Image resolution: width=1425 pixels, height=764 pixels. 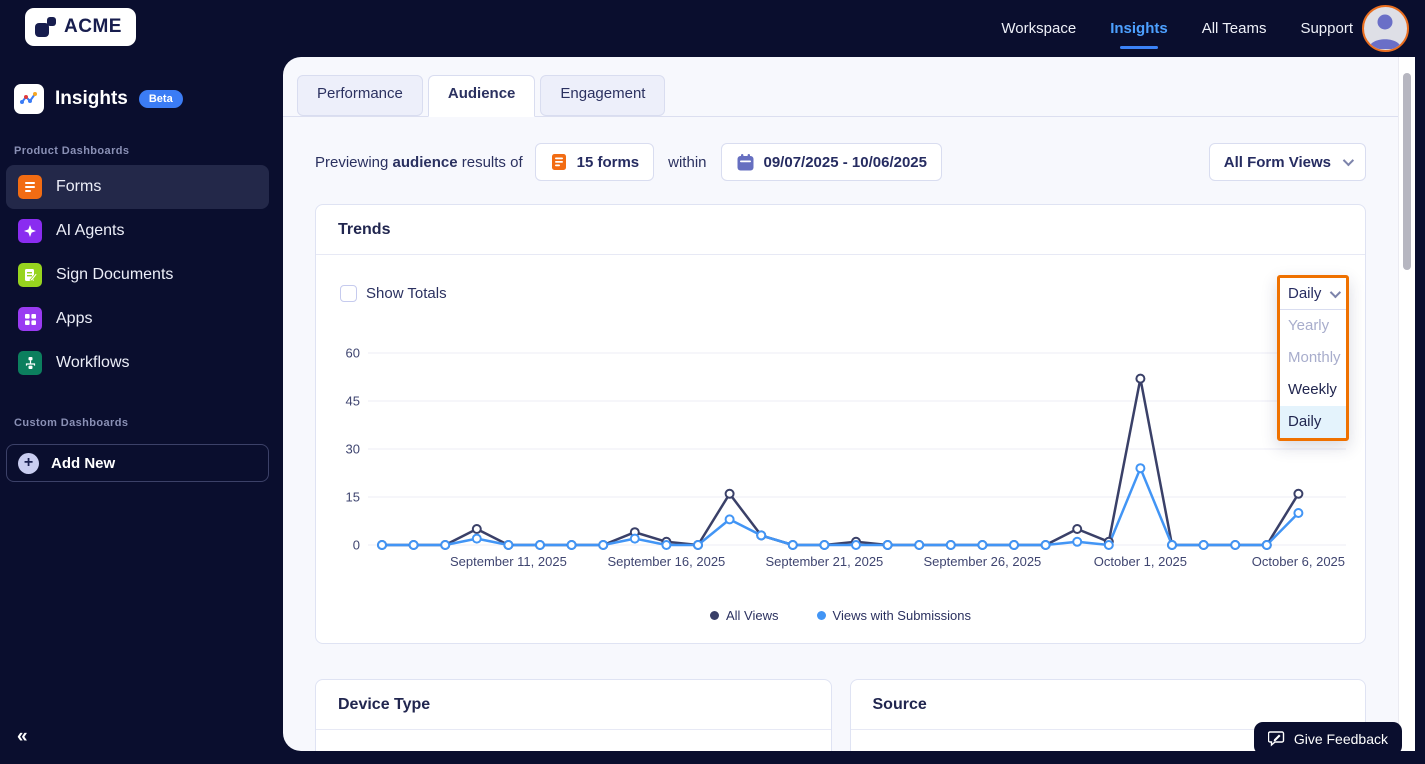 I want to click on scrollbar-thumb, so click(x=1407, y=171).